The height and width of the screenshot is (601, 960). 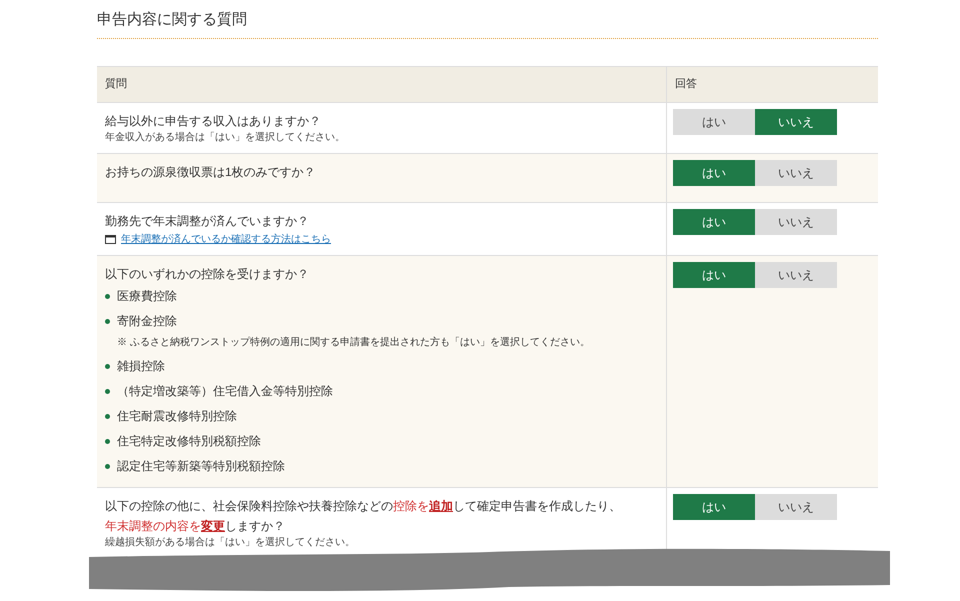 I want to click on question-text: お持ちの源泉徴収票は1枚のみですか？, so click(x=210, y=172).